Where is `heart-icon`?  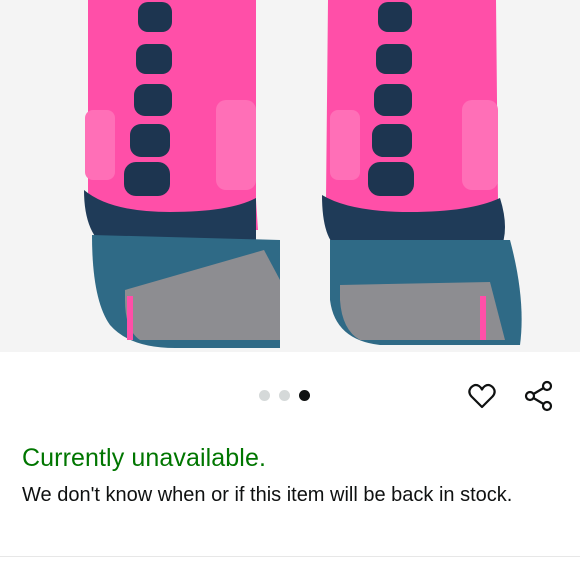
heart-icon is located at coordinates (482, 396).